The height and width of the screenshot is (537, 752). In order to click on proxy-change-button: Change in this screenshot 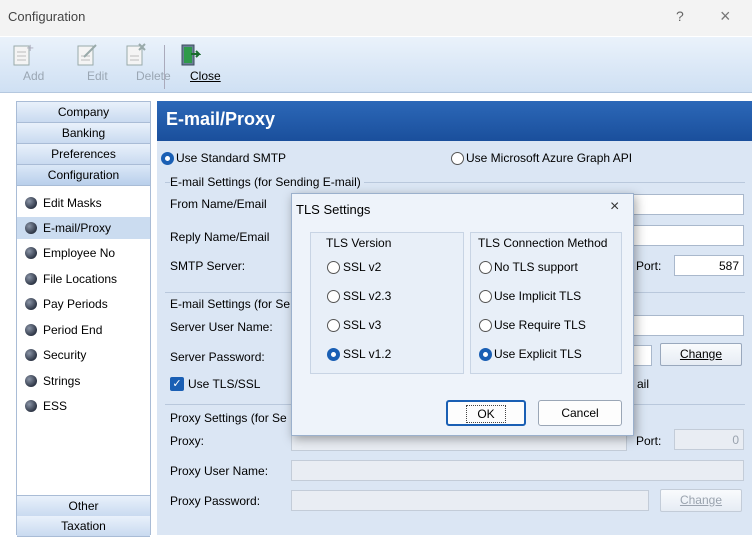, I will do `click(701, 500)`.